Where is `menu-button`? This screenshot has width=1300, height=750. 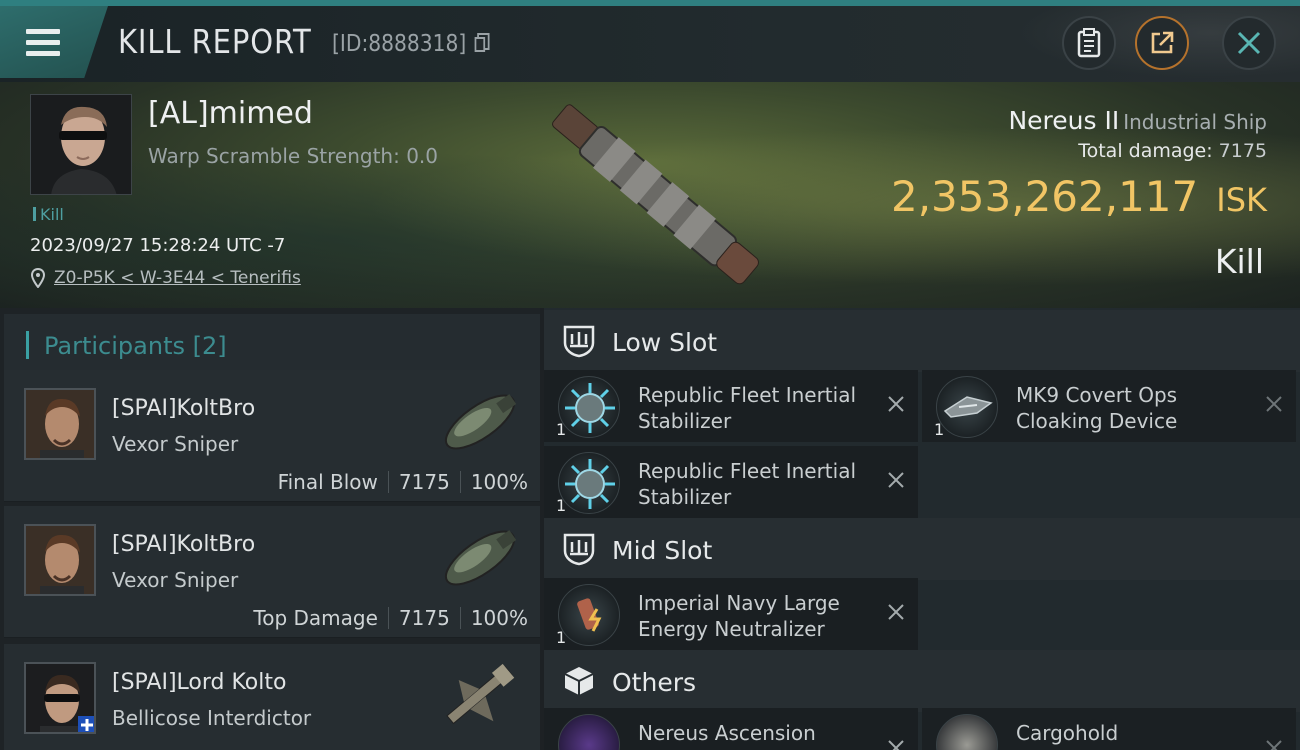 menu-button is located at coordinates (54, 42).